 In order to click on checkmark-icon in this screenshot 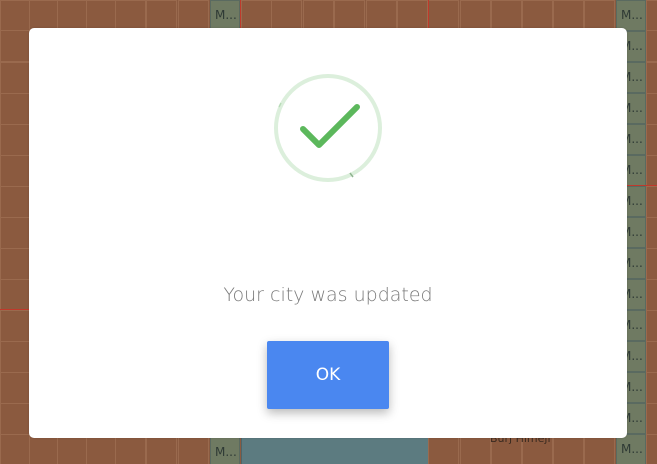, I will do `click(328, 128)`.